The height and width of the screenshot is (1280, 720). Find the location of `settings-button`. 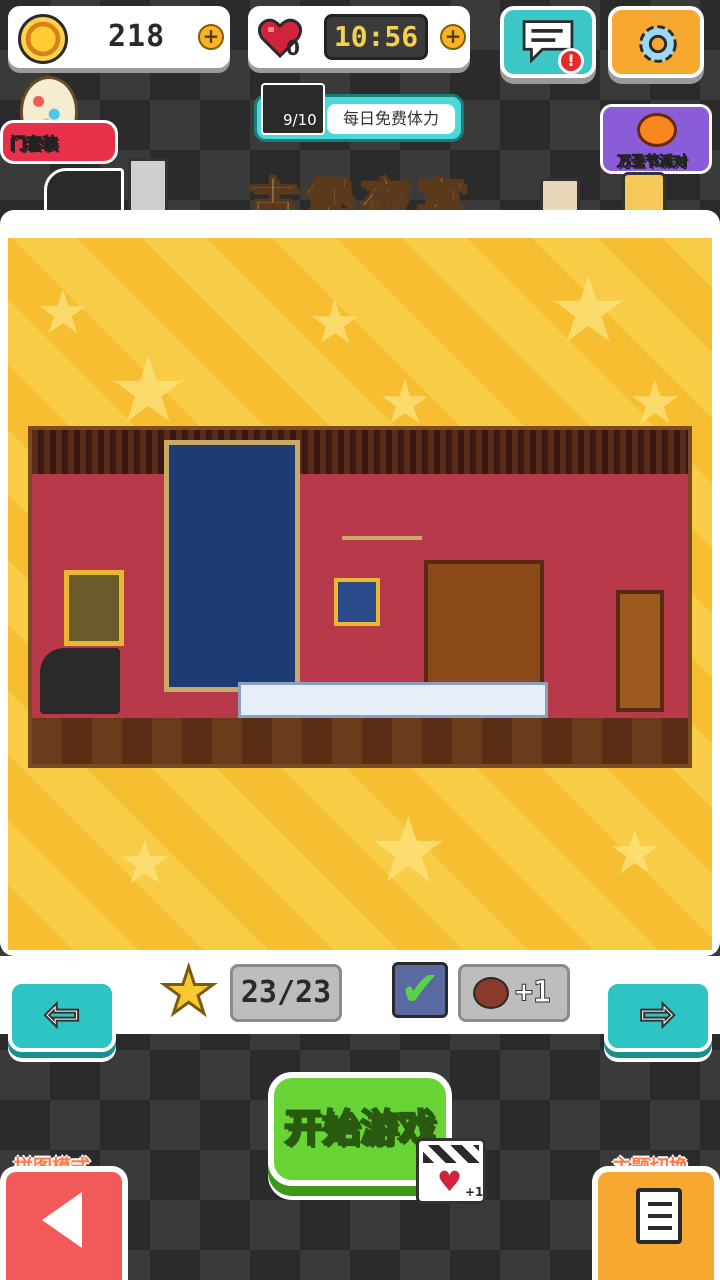

settings-button is located at coordinates (656, 42).